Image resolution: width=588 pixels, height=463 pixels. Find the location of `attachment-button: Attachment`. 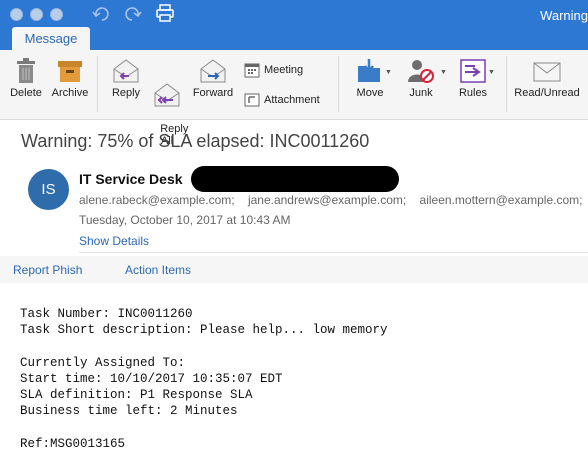

attachment-button: Attachment is located at coordinates (282, 100).